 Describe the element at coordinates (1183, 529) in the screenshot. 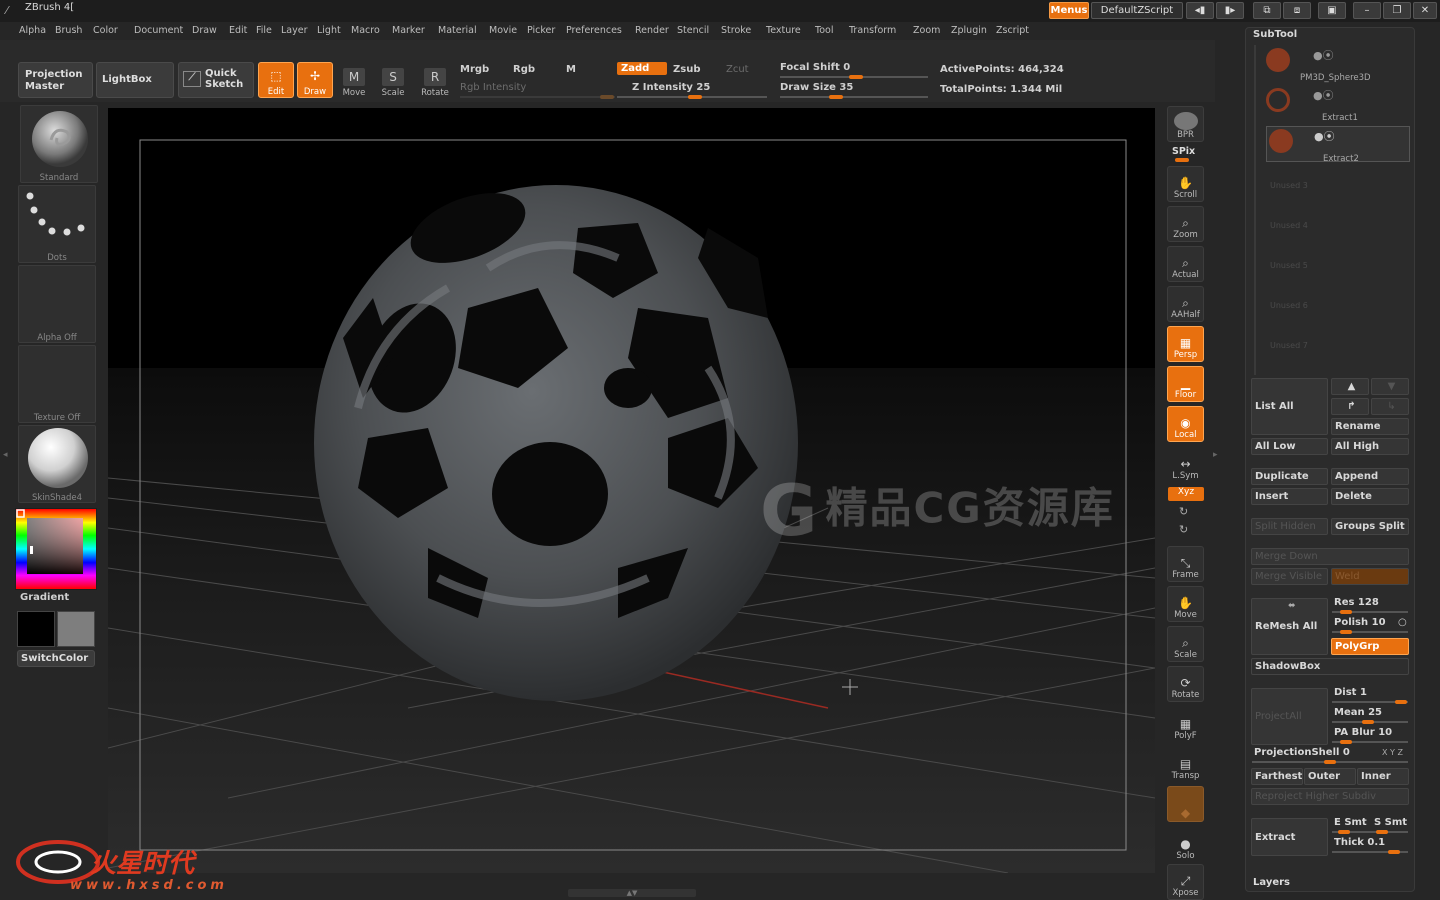

I see `rotate-z-icon: ↻` at that location.